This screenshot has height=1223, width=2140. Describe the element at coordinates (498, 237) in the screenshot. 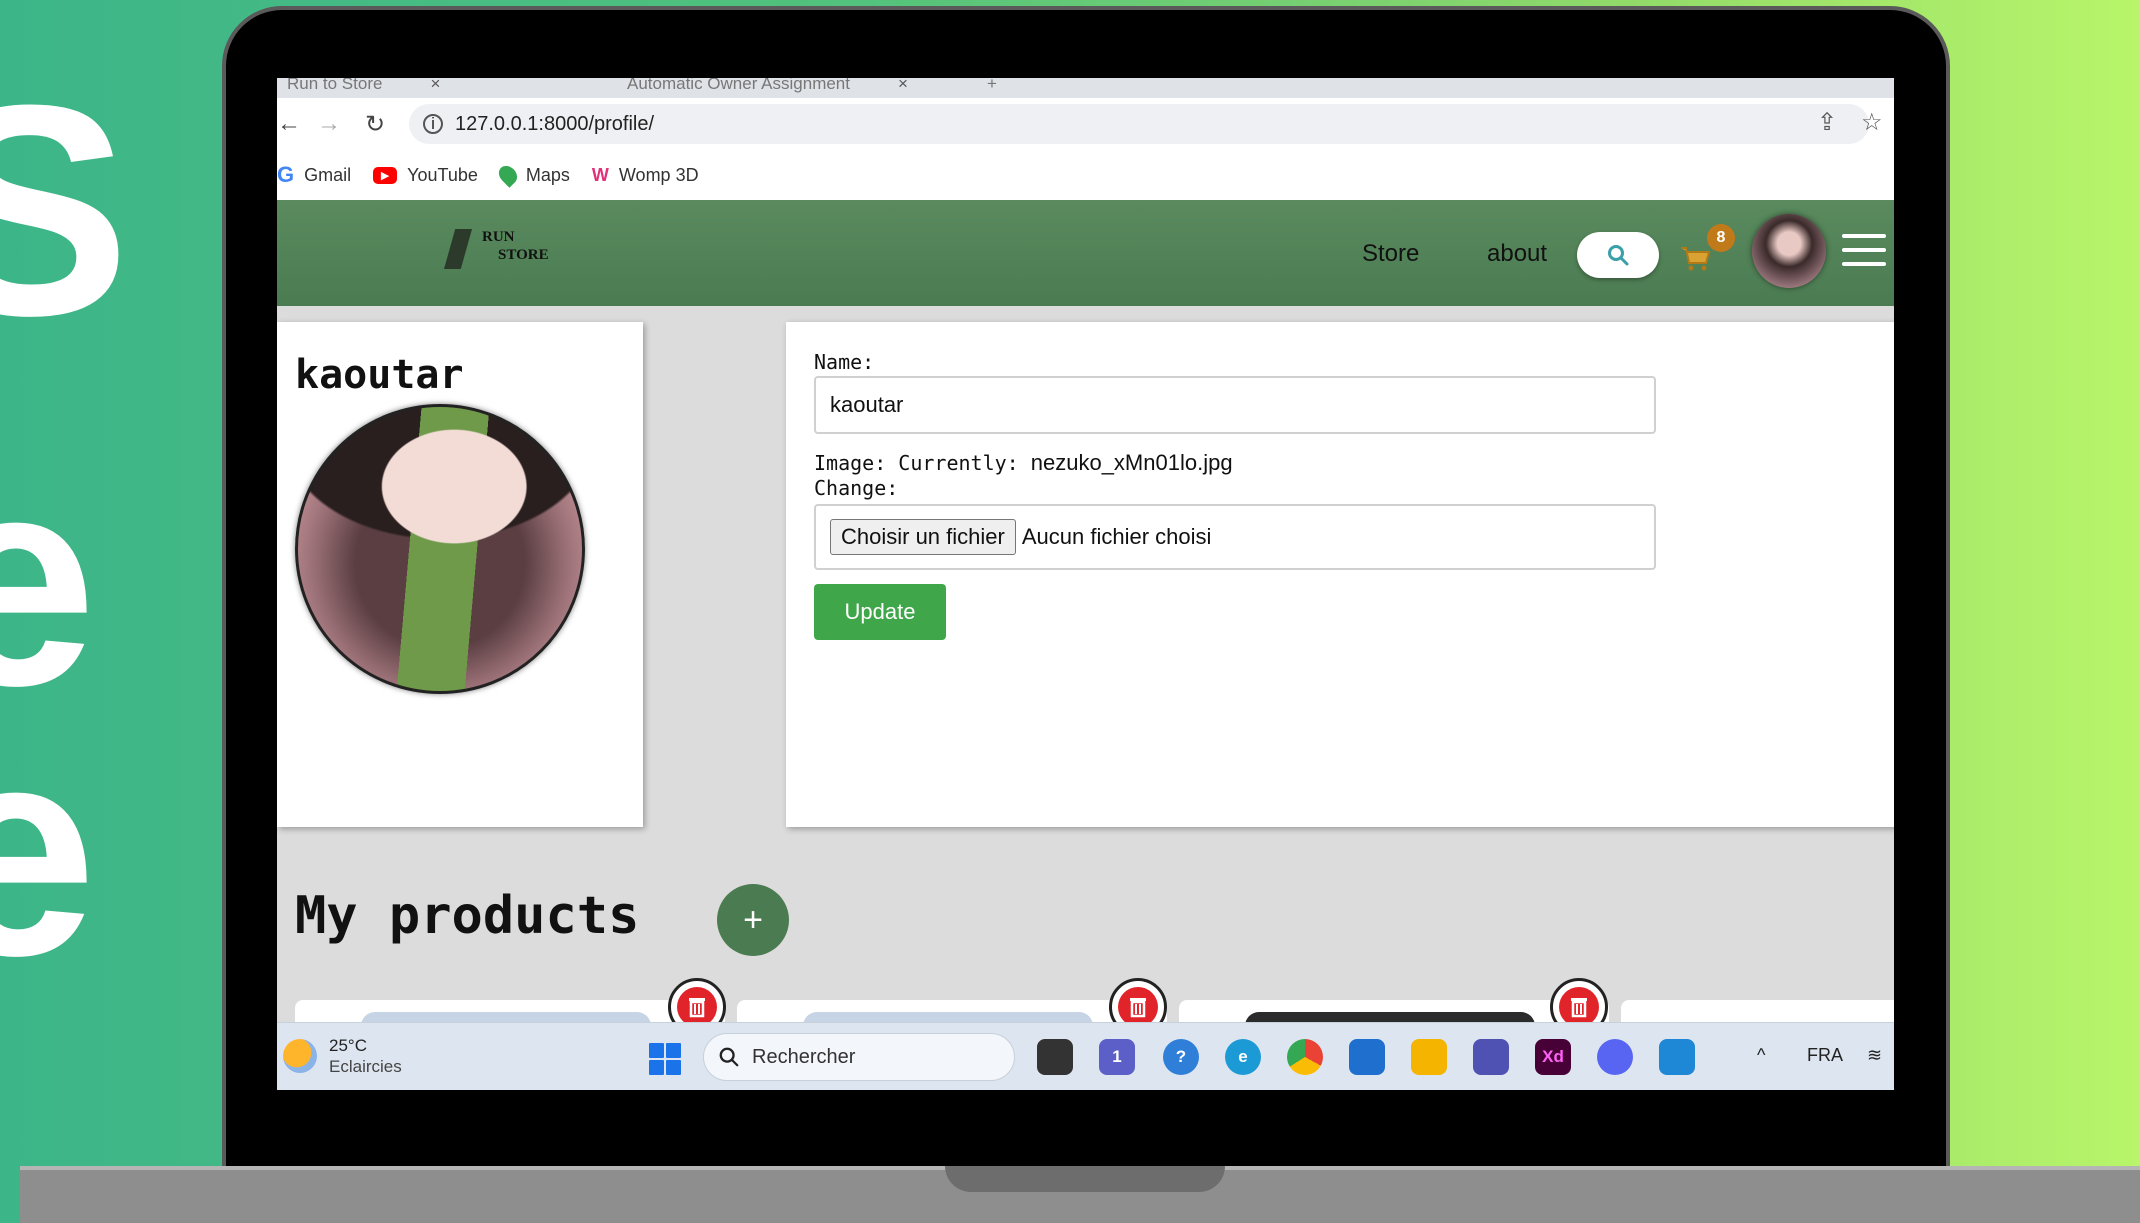

I see `logo-line1: RUN` at that location.